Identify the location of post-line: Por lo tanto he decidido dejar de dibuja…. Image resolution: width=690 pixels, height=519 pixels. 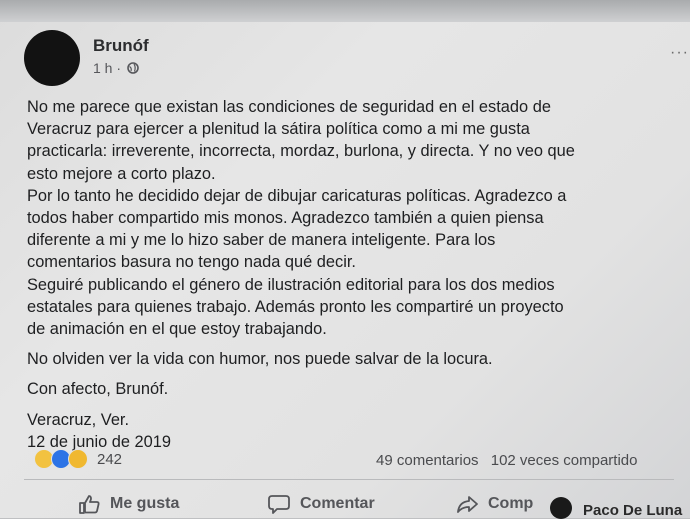
(297, 195).